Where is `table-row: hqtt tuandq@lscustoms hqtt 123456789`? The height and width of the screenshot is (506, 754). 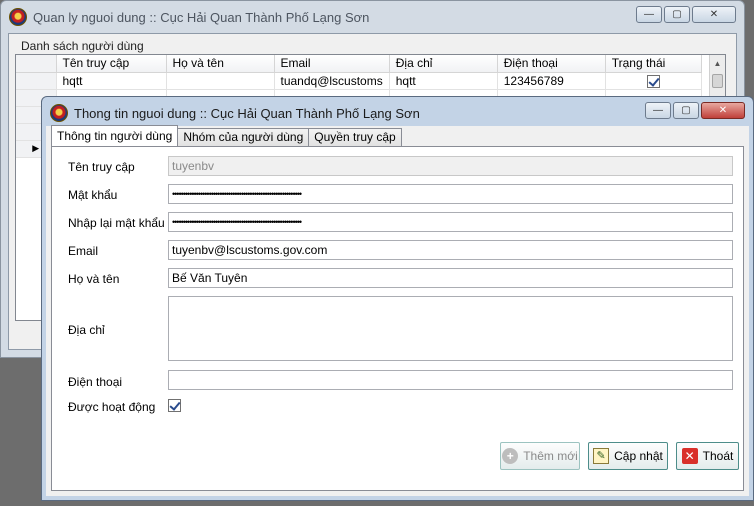
table-row: hqtt tuandq@lscustoms hqtt 123456789 is located at coordinates (359, 81).